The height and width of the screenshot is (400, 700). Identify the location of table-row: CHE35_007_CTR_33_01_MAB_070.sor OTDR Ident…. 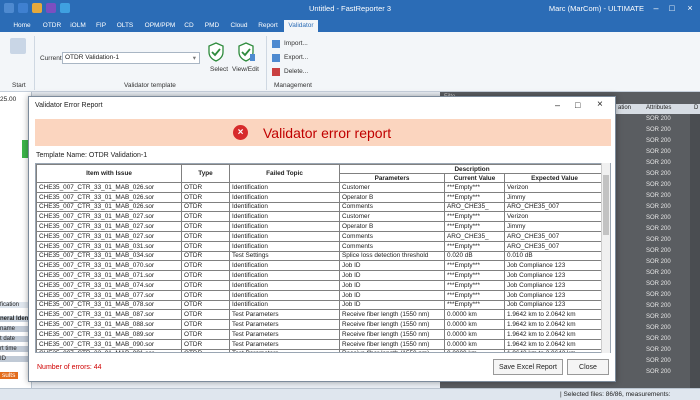
(321, 266).